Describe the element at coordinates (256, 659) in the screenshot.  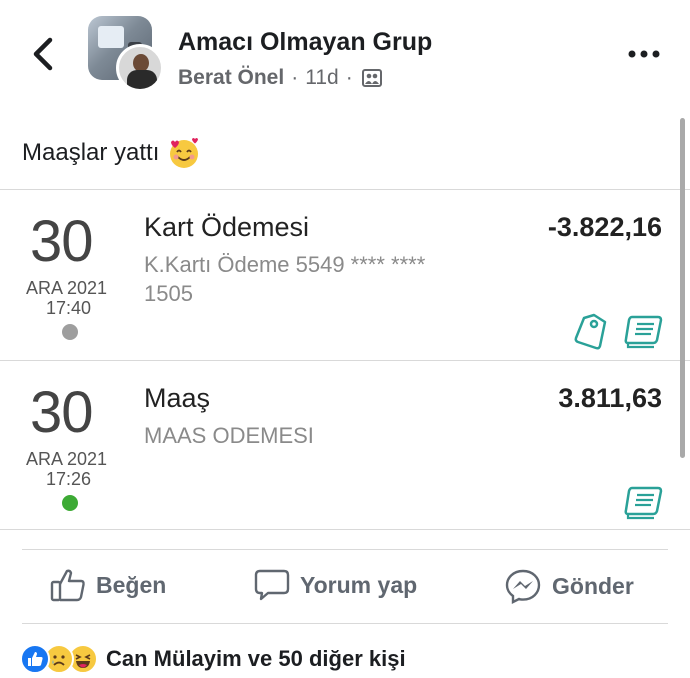
I see `reactions-text: Can Mülayim ve 50 diğer kişi` at that location.